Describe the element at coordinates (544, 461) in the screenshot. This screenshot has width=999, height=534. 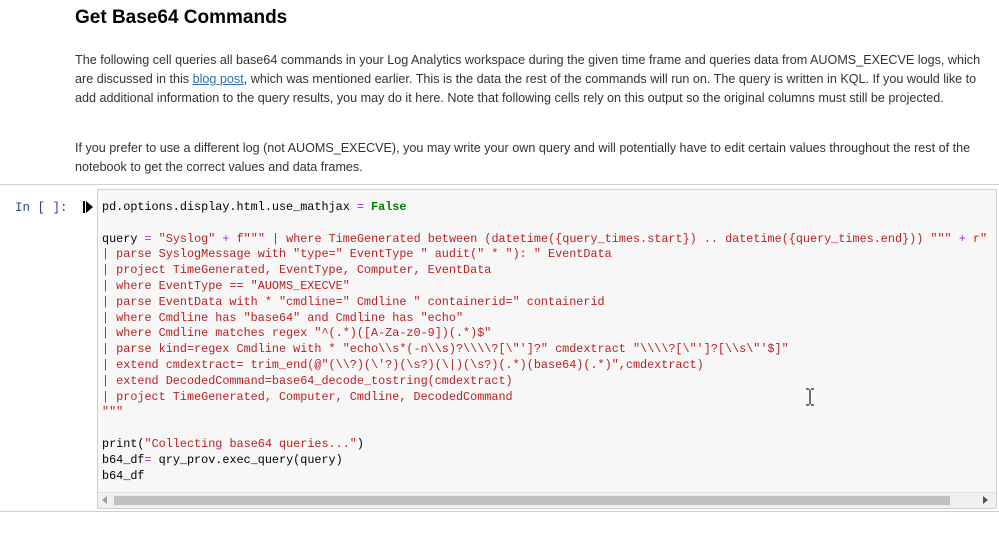
I see `code-line: b64_df= qry_prov.exec_query(query)` at that location.